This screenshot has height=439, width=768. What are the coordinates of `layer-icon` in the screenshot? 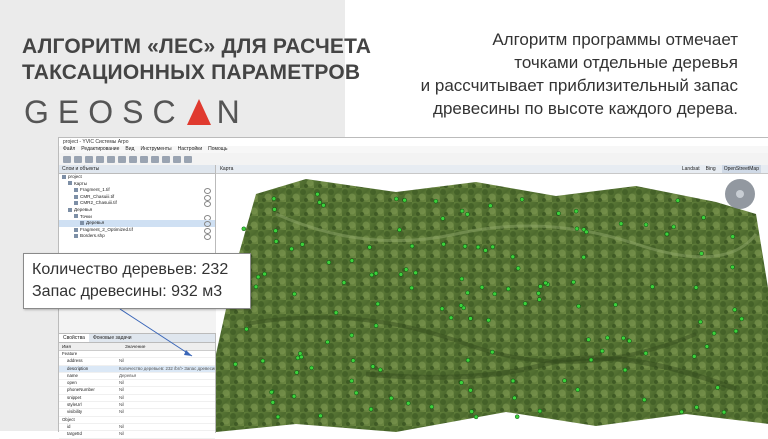 It's located at (155, 159).